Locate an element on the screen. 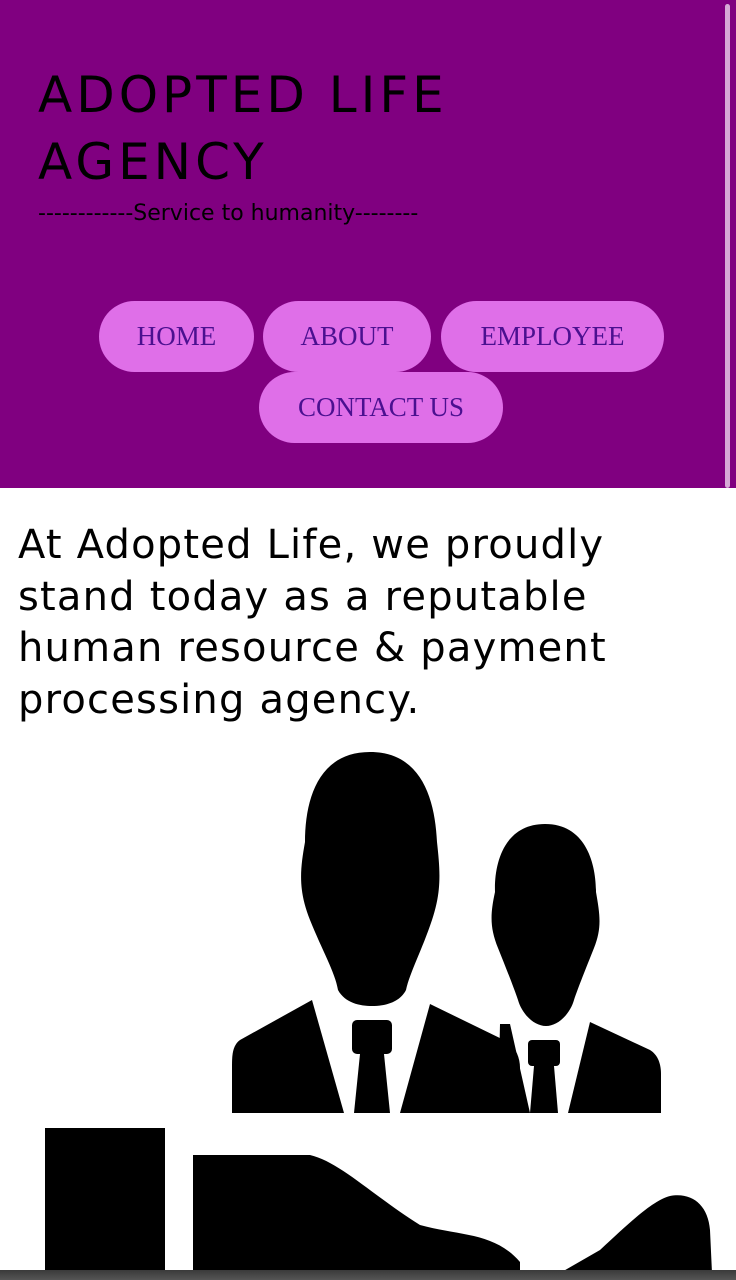 The width and height of the screenshot is (736, 1280). small-person-silhouette is located at coordinates (576, 968).